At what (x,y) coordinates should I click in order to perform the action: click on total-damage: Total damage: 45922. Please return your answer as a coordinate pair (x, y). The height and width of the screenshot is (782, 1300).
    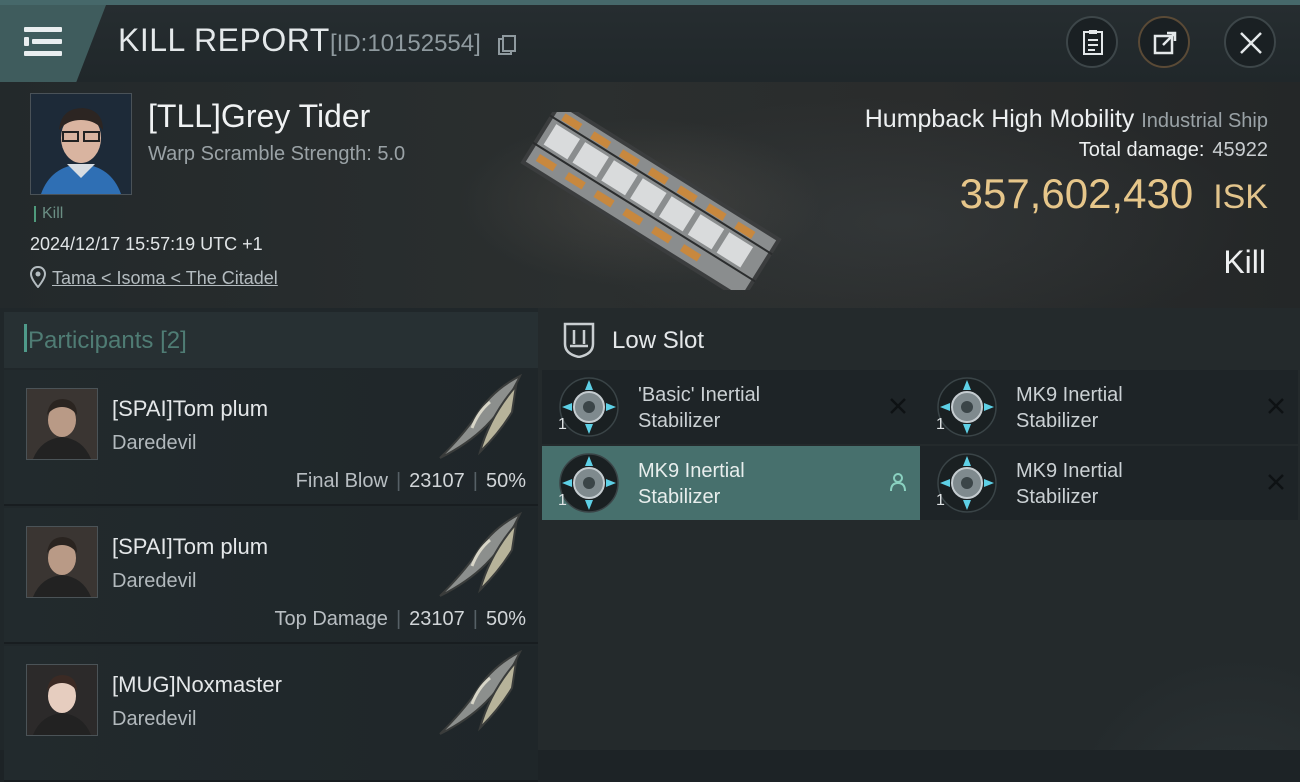
    Looking at the image, I should click on (1173, 150).